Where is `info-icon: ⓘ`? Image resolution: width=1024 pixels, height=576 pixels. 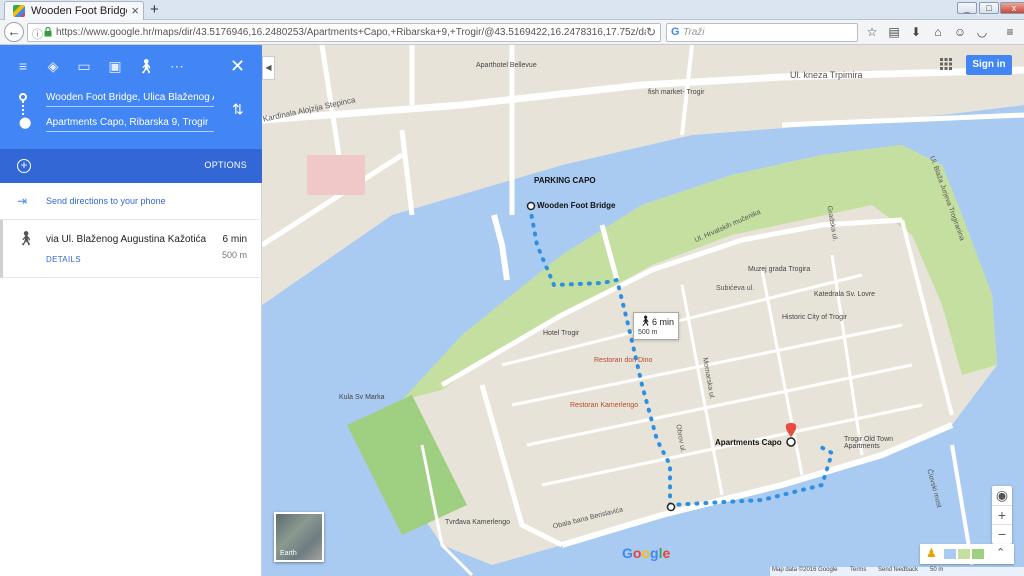
info-icon: ⓘ is located at coordinates (37, 34).